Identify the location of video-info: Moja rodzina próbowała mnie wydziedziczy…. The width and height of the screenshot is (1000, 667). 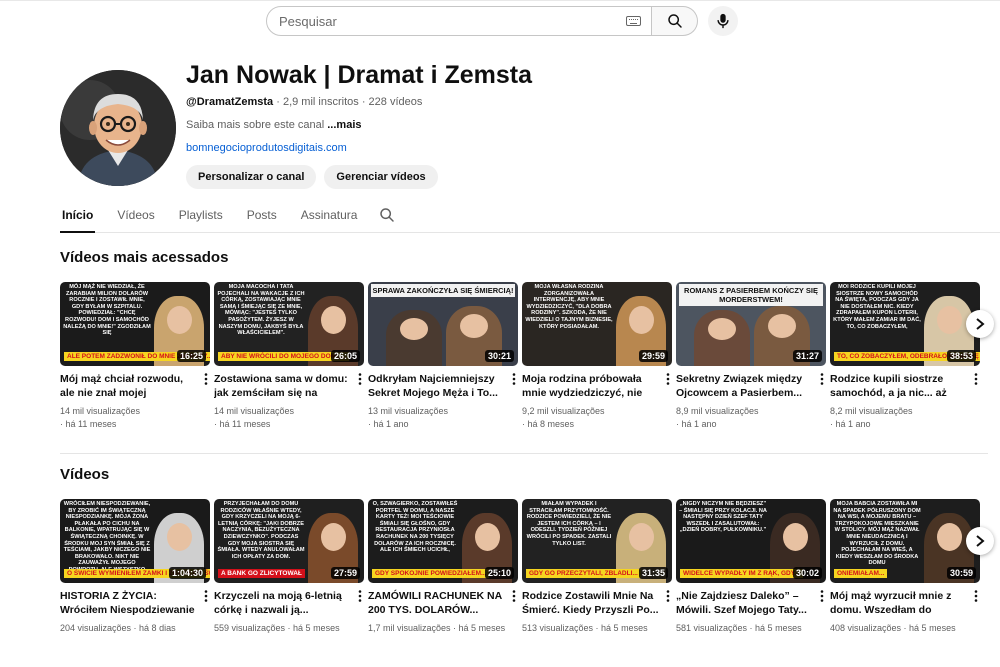
(597, 401).